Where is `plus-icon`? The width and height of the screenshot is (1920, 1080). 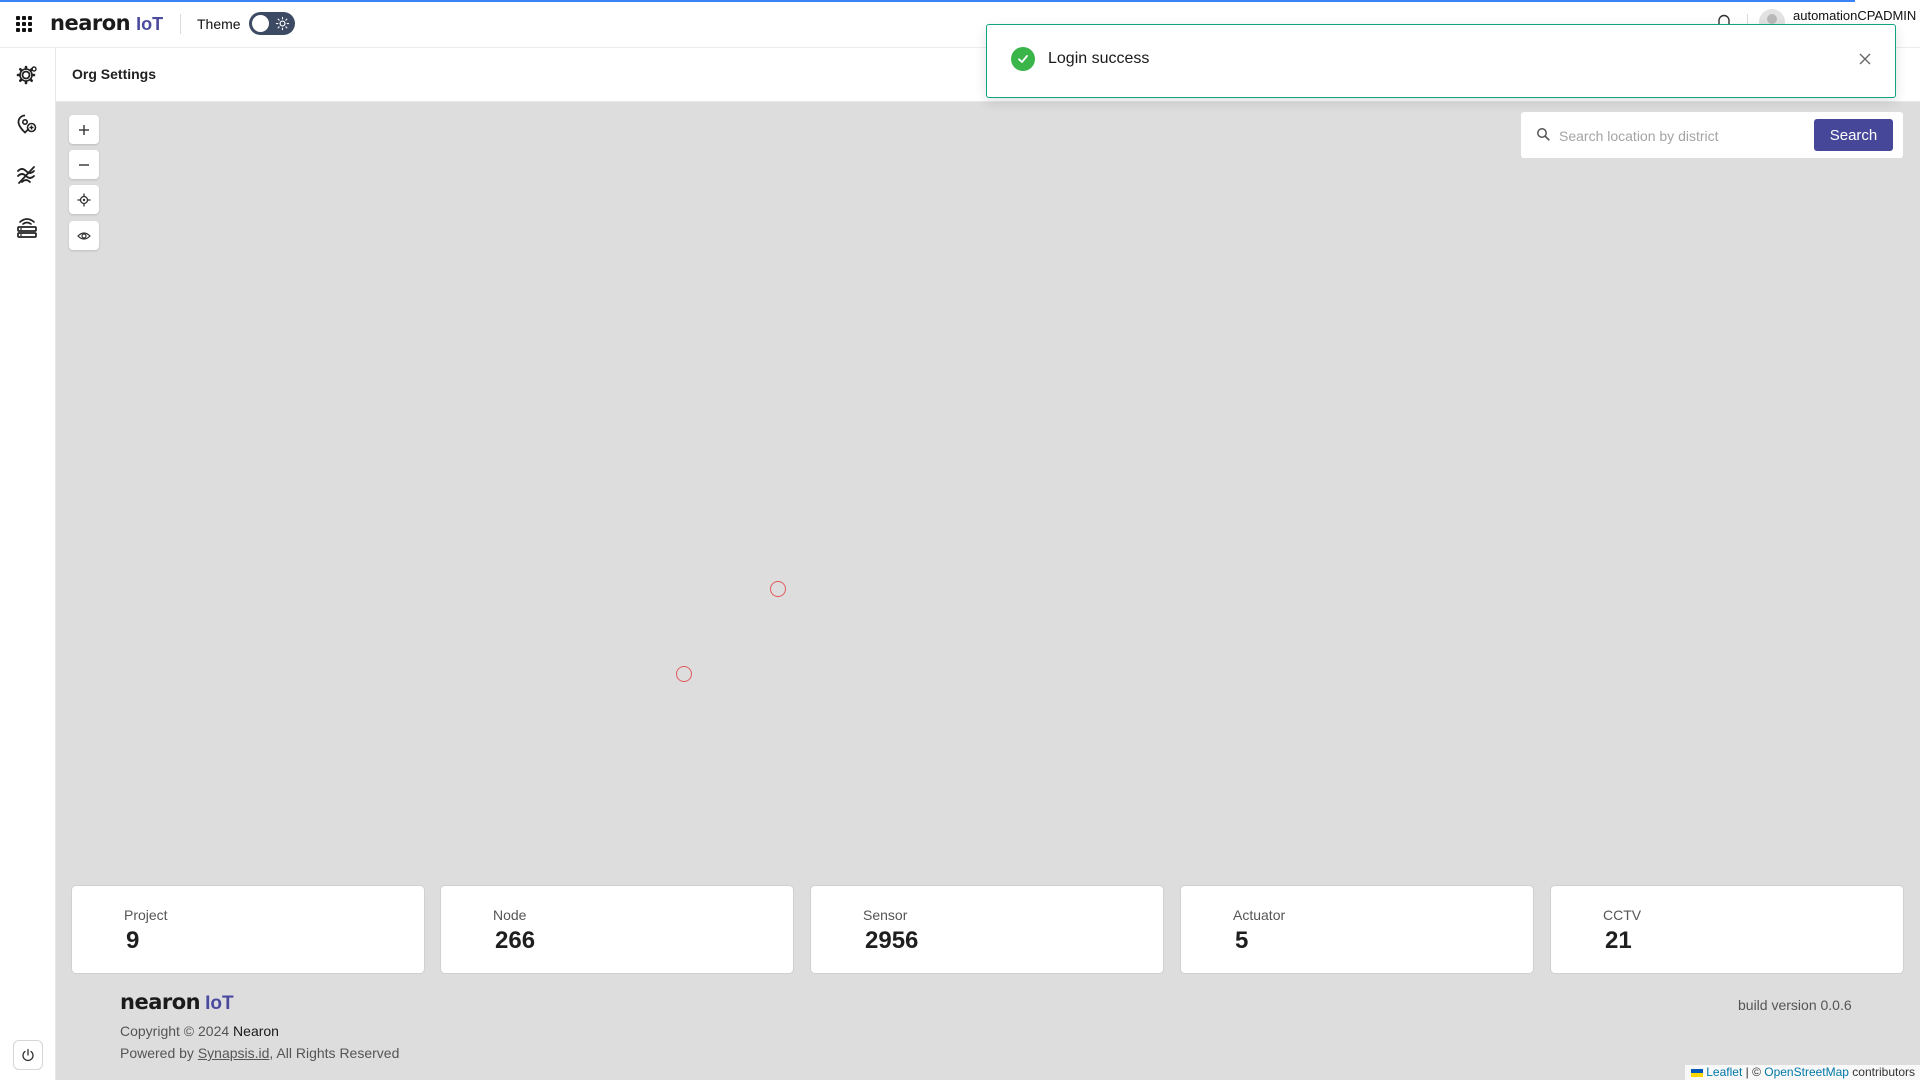 plus-icon is located at coordinates (84, 129).